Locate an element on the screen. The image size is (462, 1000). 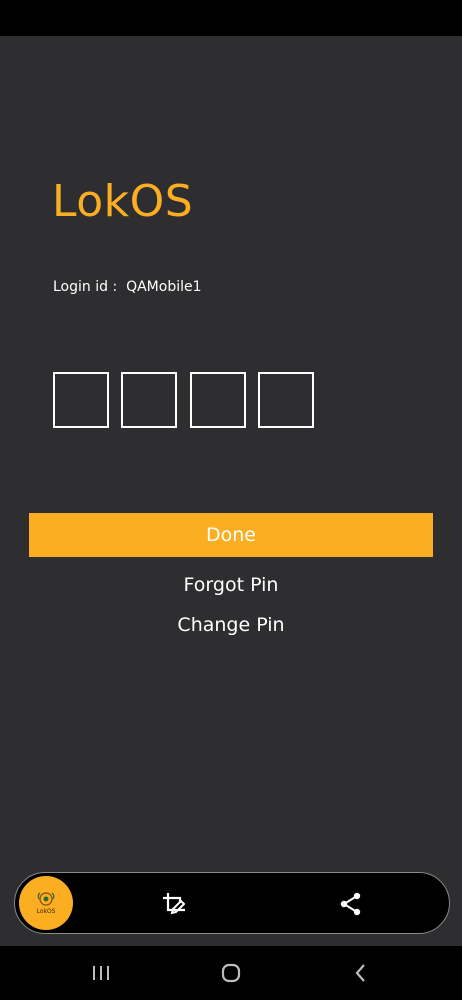
back-icon is located at coordinates (361, 973).